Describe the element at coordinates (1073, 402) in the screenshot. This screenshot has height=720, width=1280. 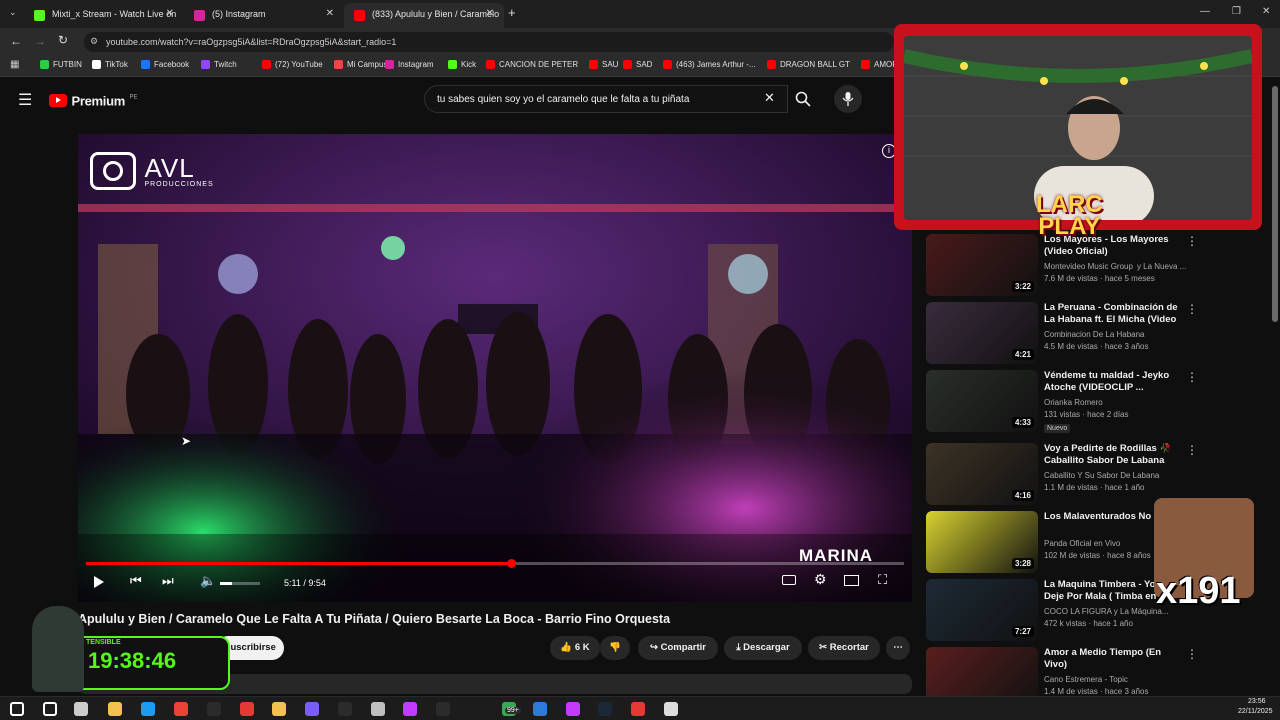
I see `channel-name: Orianka Romero` at that location.